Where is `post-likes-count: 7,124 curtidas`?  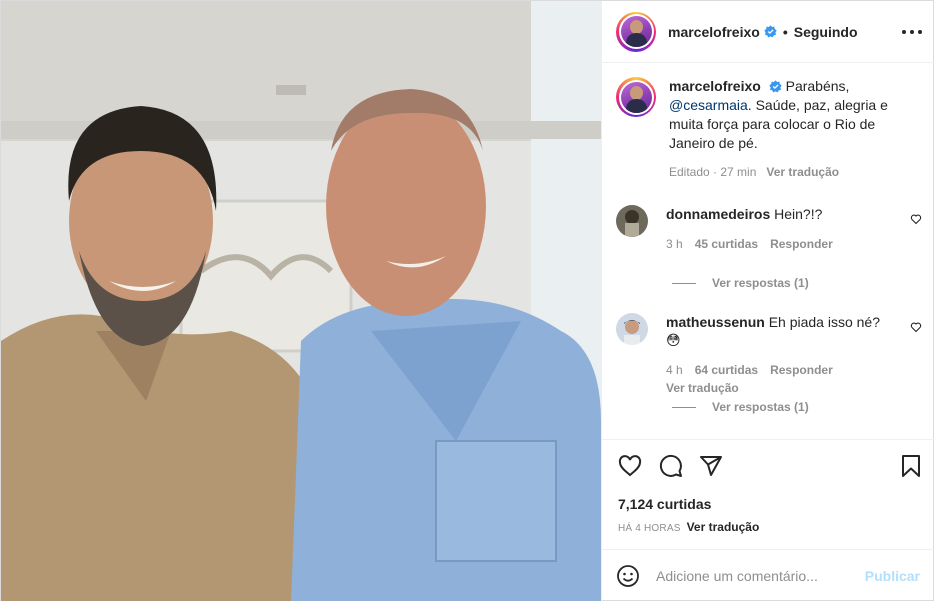 post-likes-count: 7,124 curtidas is located at coordinates (664, 504).